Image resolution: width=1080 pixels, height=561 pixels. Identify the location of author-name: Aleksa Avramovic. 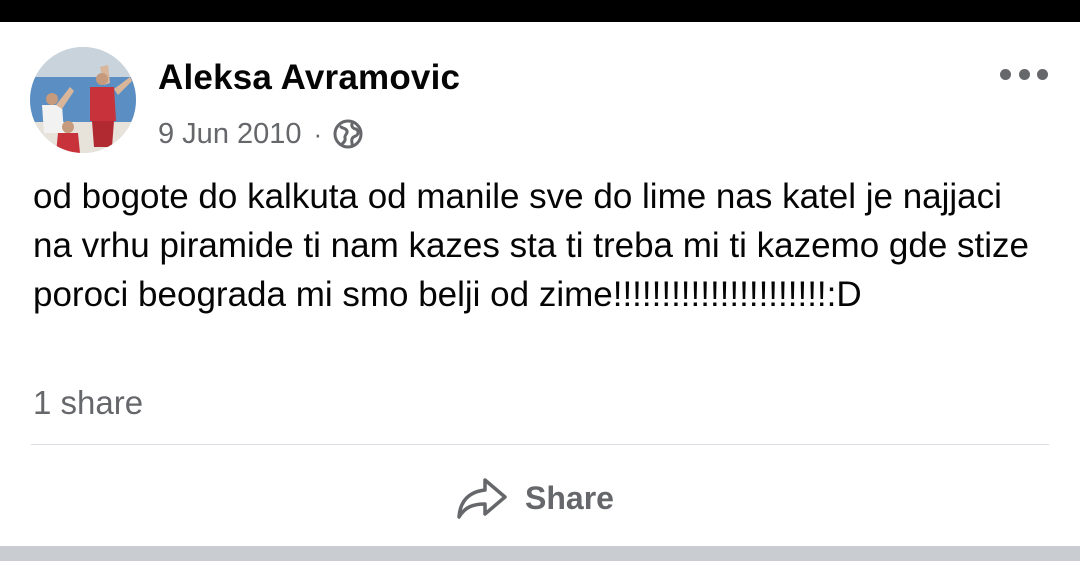
(309, 78).